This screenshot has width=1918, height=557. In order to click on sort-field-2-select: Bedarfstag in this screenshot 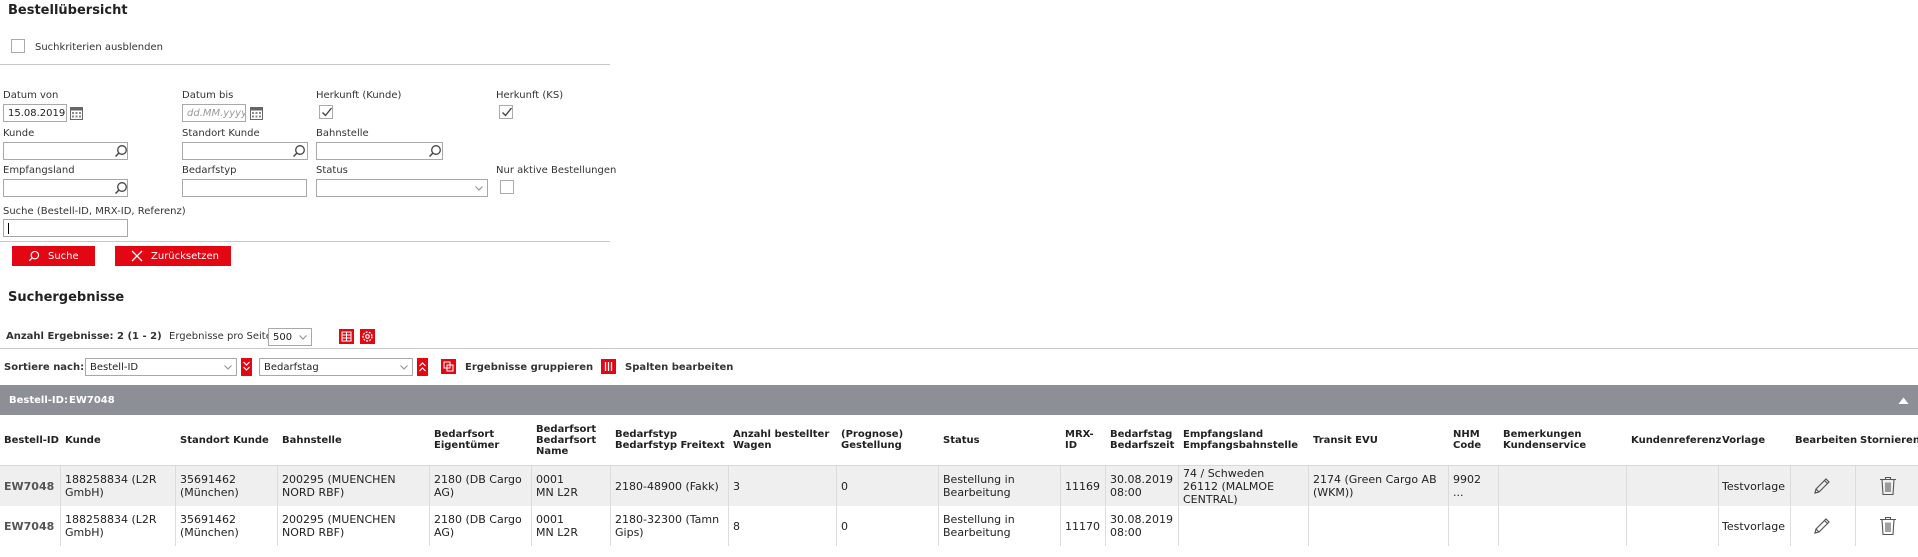, I will do `click(336, 367)`.